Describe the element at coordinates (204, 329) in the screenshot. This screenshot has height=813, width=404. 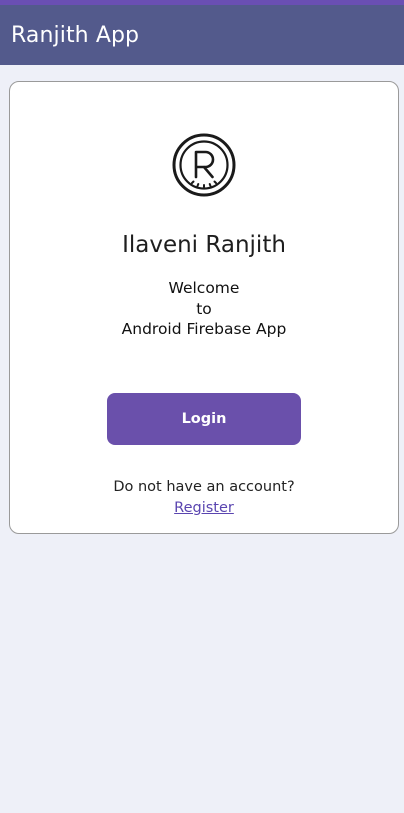
I see `welcome-line: Android Firebase App` at that location.